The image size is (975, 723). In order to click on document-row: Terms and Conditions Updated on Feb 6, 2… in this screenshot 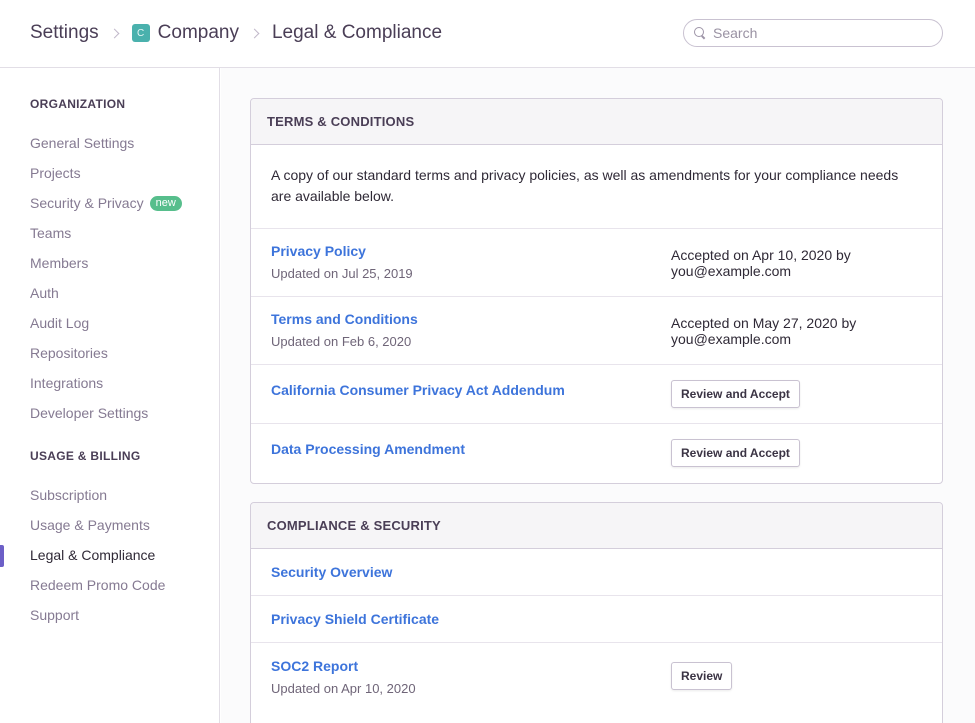, I will do `click(596, 331)`.